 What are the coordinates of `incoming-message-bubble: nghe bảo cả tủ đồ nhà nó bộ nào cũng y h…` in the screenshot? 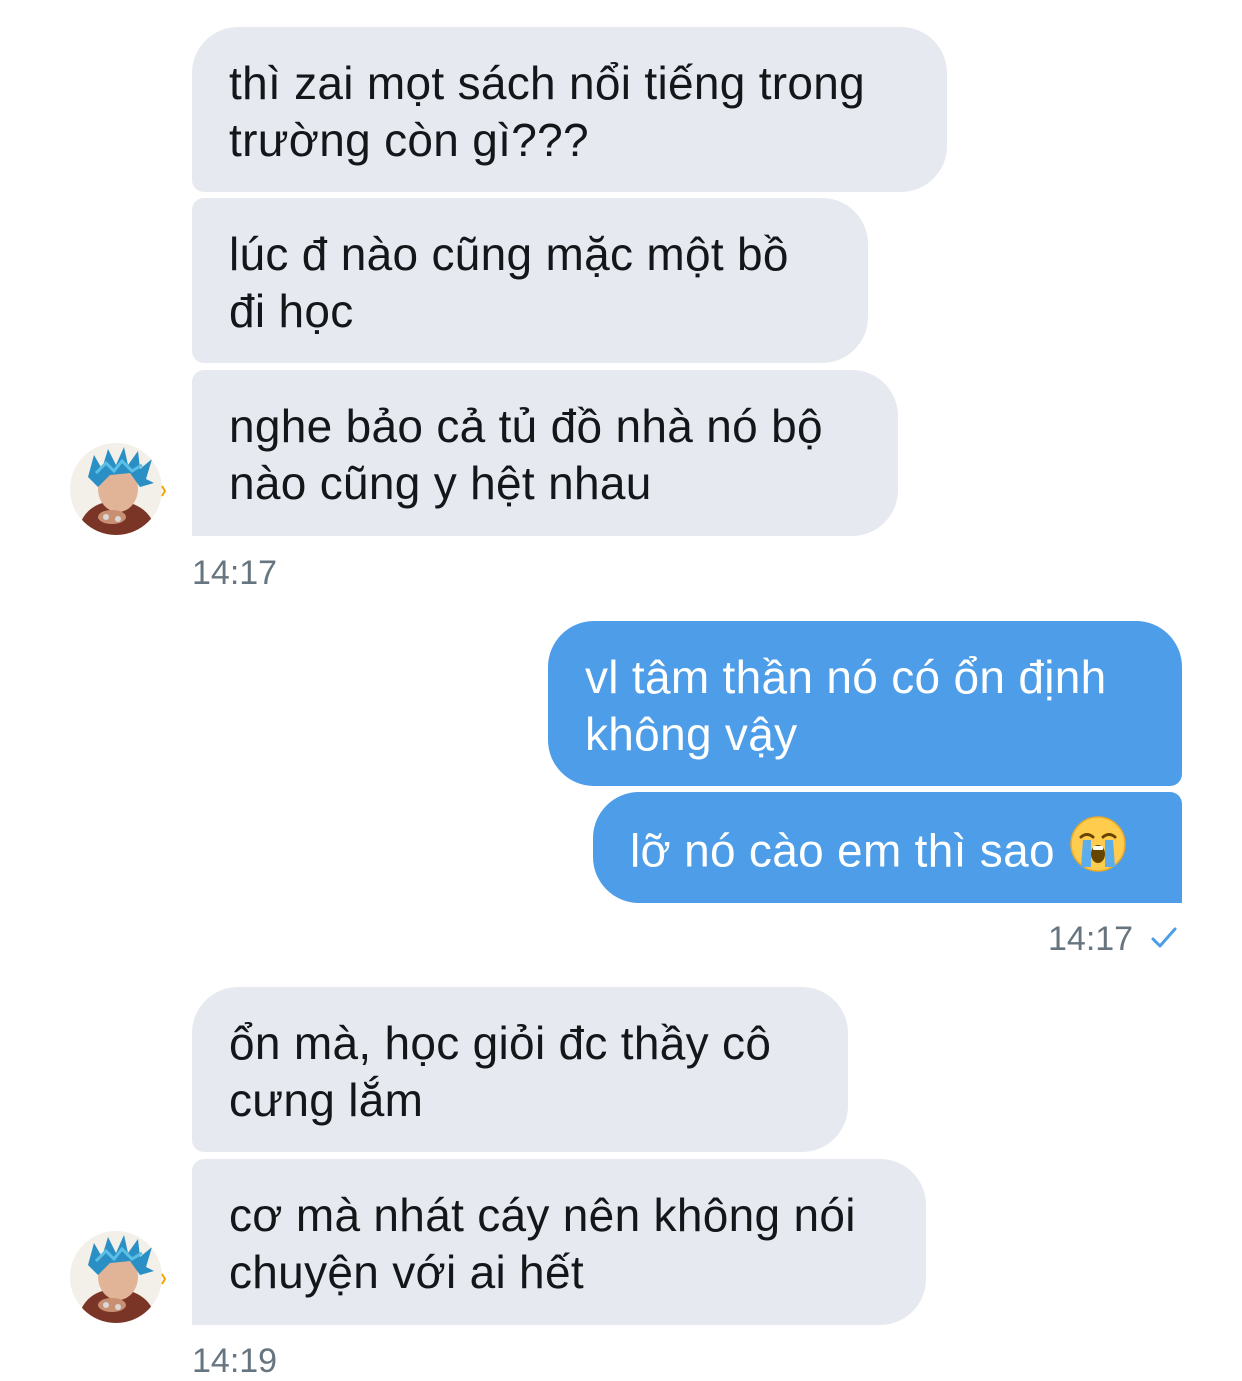 It's located at (545, 453).